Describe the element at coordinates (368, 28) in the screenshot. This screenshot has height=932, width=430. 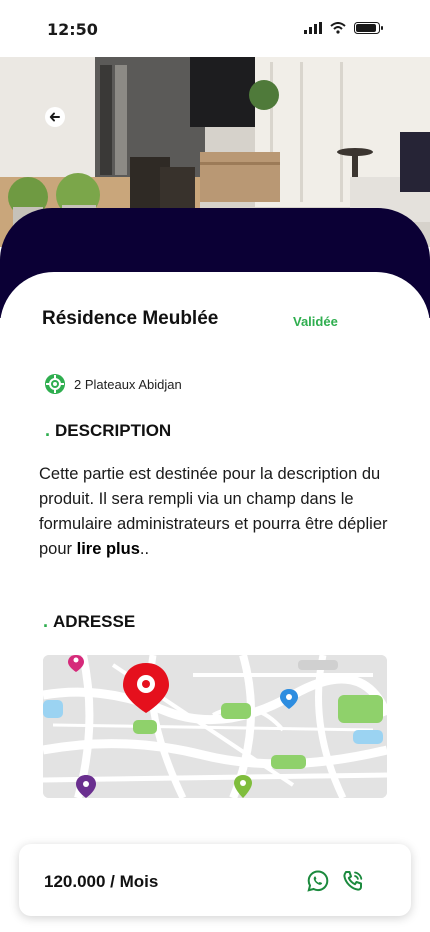
I see `battery-icon` at that location.